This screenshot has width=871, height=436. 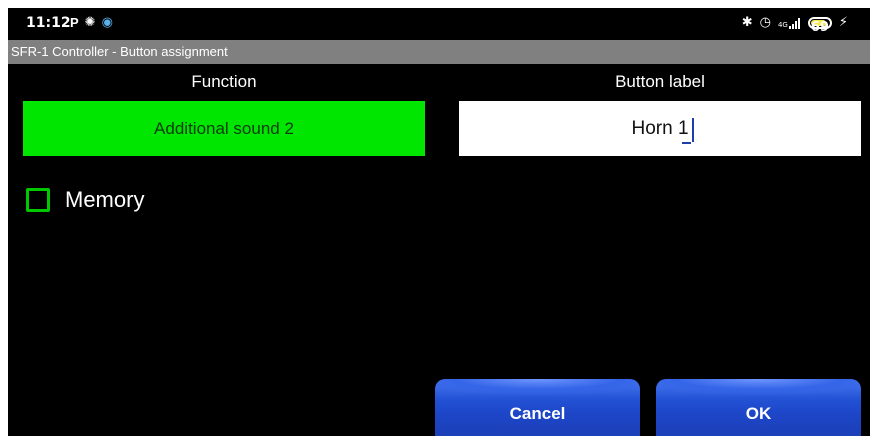 What do you see at coordinates (537, 407) in the screenshot?
I see `cancel-button: Cancel` at bounding box center [537, 407].